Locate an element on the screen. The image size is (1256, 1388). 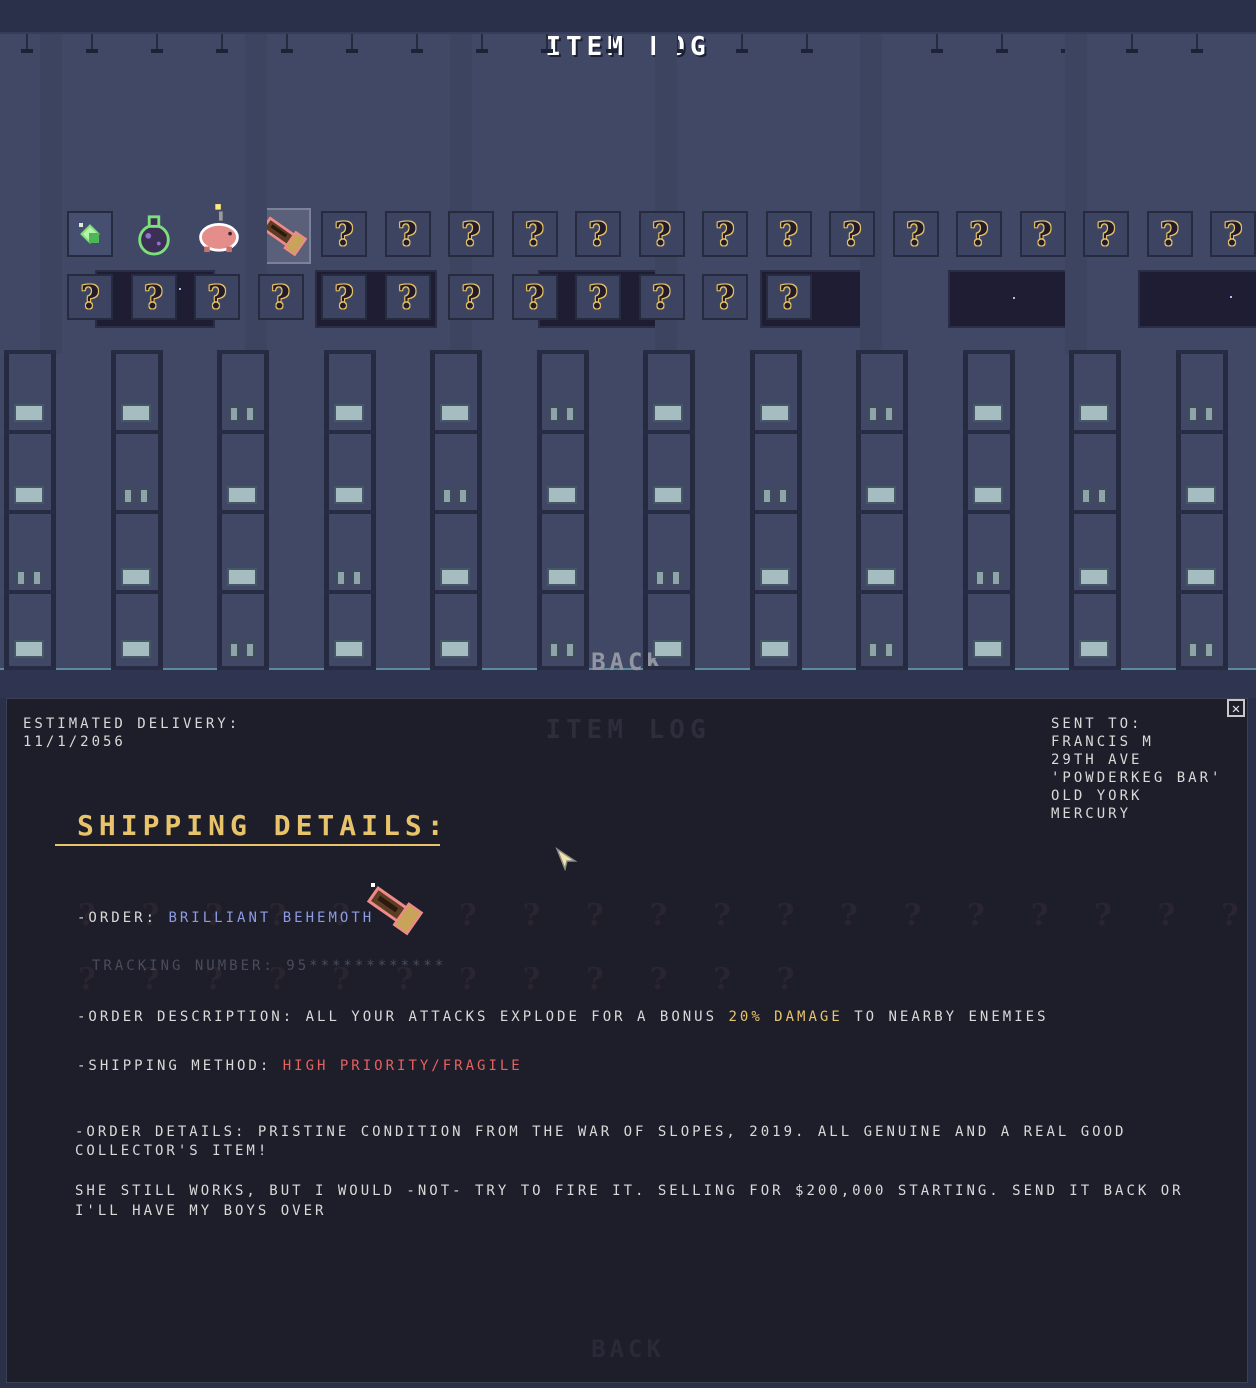
purple-bomb-flask-icon is located at coordinates (154, 235).